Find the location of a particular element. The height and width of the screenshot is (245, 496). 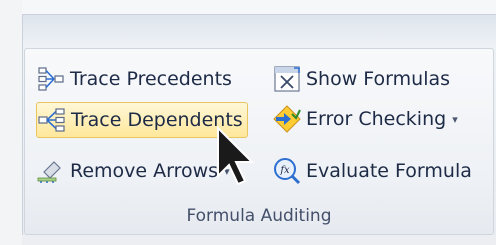

error-checking-button: Error Checking ▾ is located at coordinates (365, 119).